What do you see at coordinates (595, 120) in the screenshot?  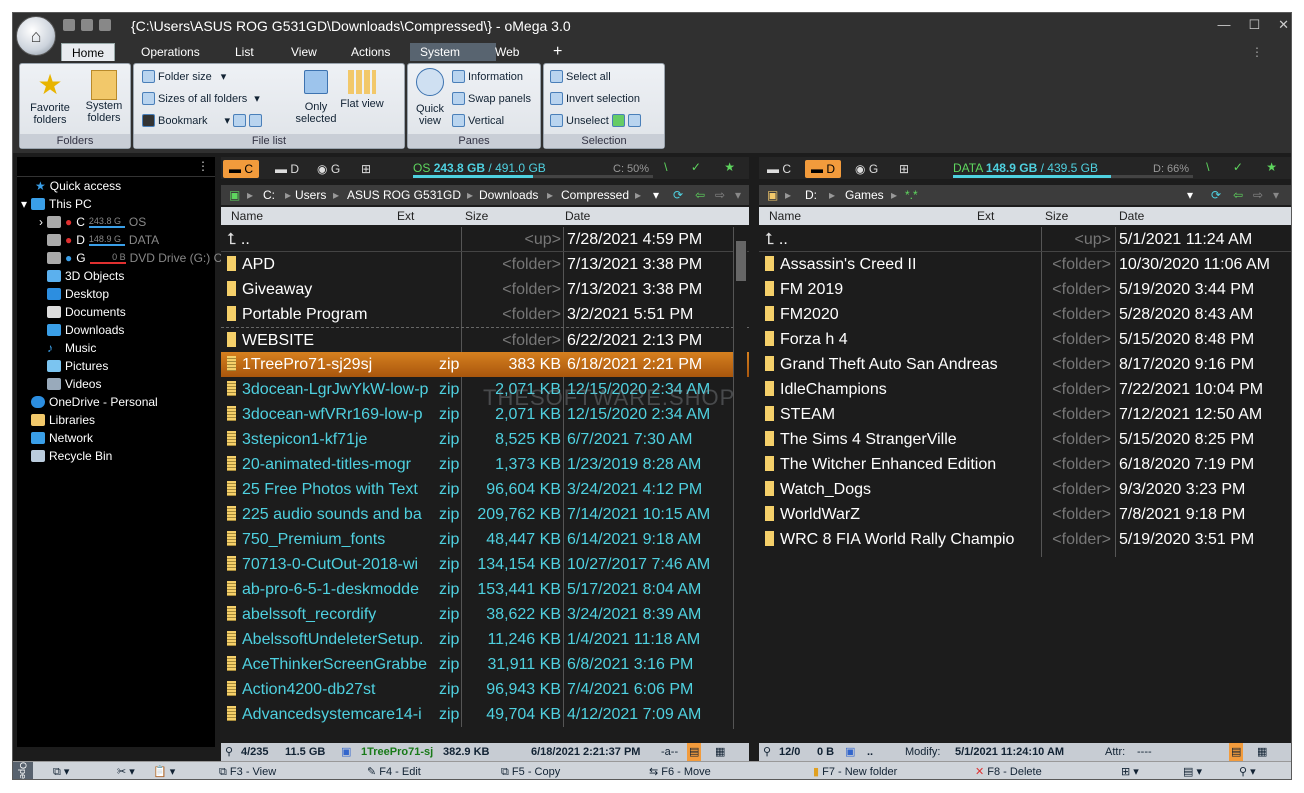 I see `unselect-button: Unselect` at bounding box center [595, 120].